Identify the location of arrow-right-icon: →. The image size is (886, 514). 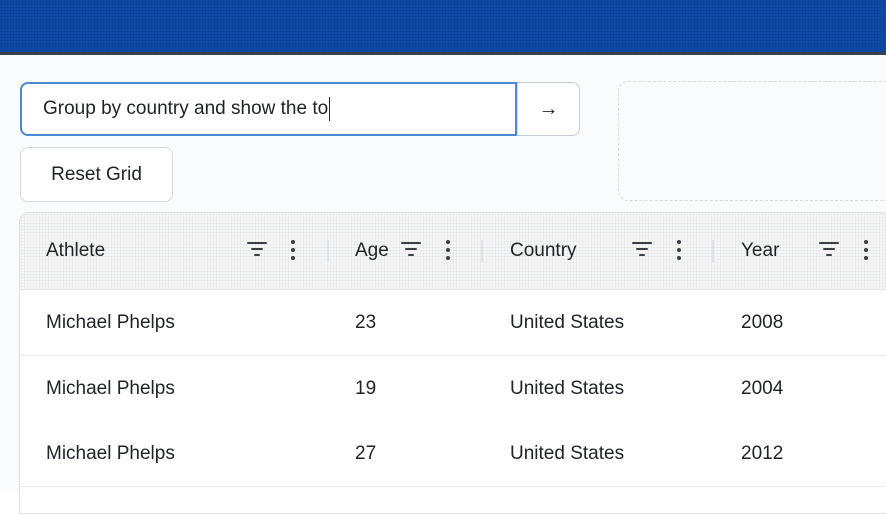
(548, 108).